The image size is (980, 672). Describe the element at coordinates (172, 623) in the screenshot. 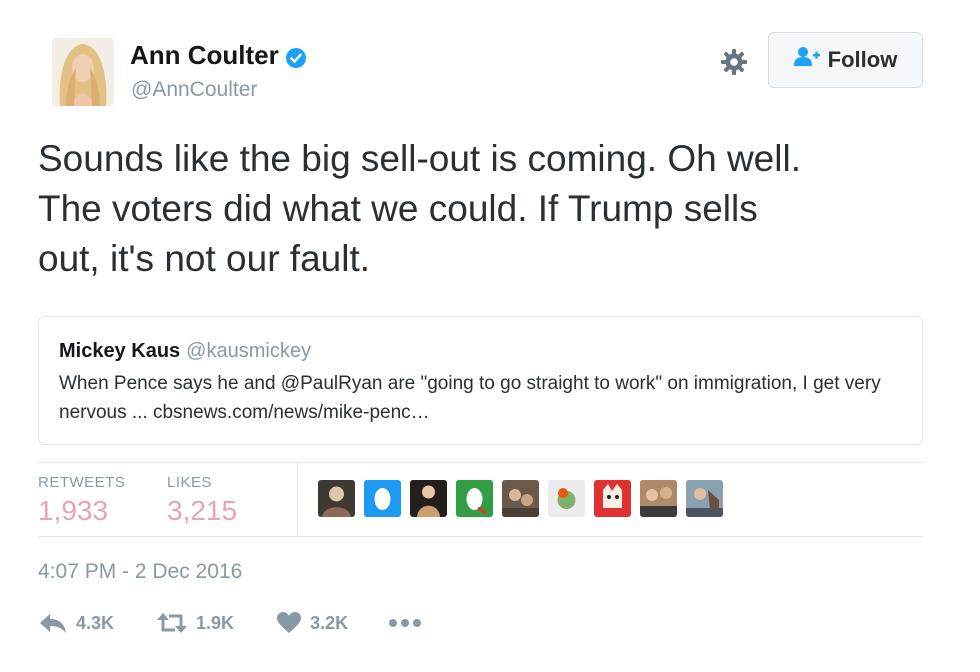

I see `retweet-icon` at that location.